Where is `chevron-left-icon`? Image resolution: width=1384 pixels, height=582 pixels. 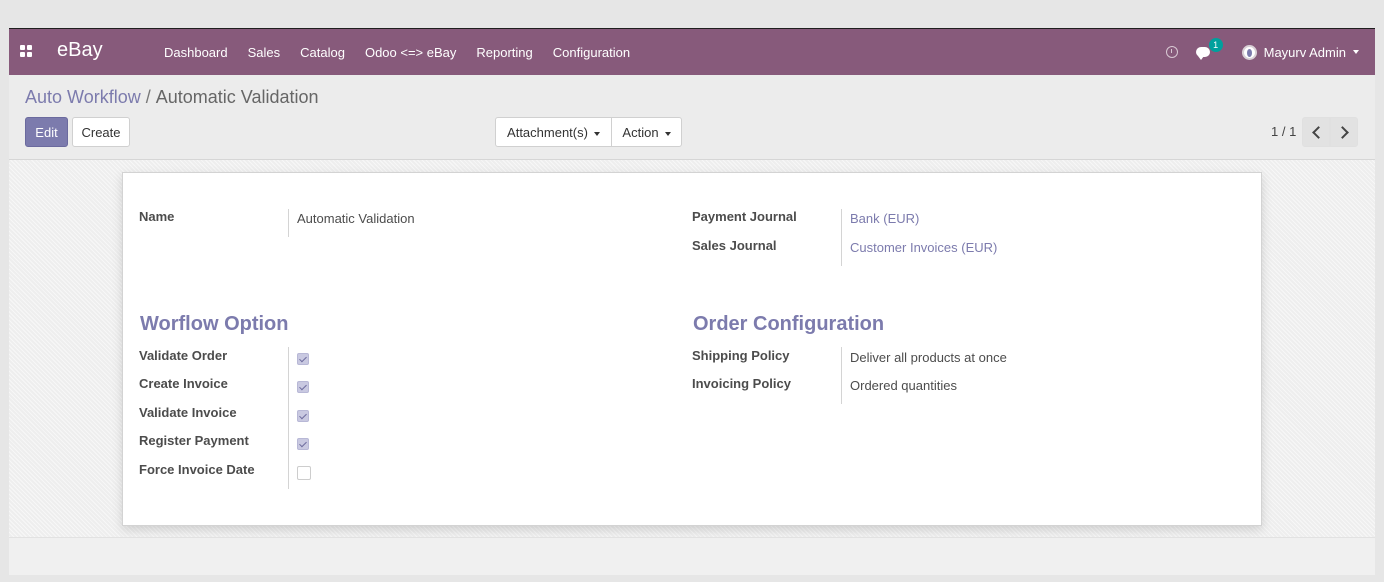 chevron-left-icon is located at coordinates (1318, 132).